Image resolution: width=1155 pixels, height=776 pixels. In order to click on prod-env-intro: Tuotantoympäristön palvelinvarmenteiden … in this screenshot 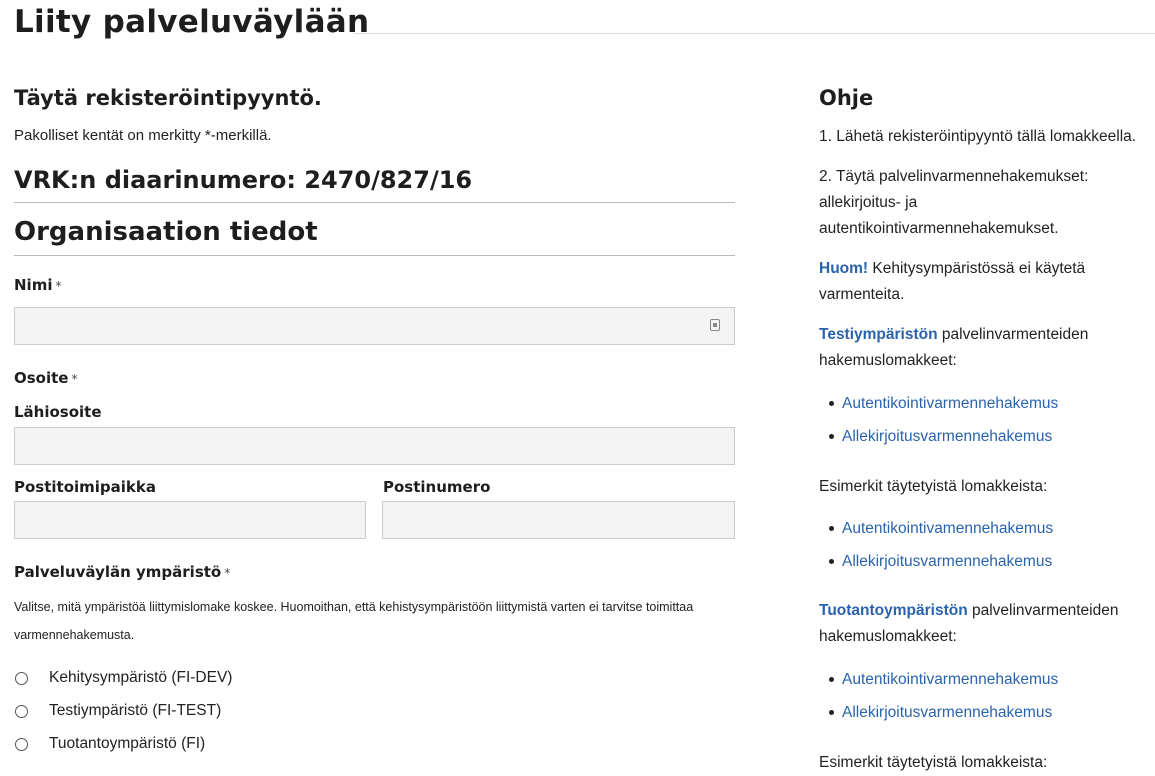, I will do `click(979, 624)`.